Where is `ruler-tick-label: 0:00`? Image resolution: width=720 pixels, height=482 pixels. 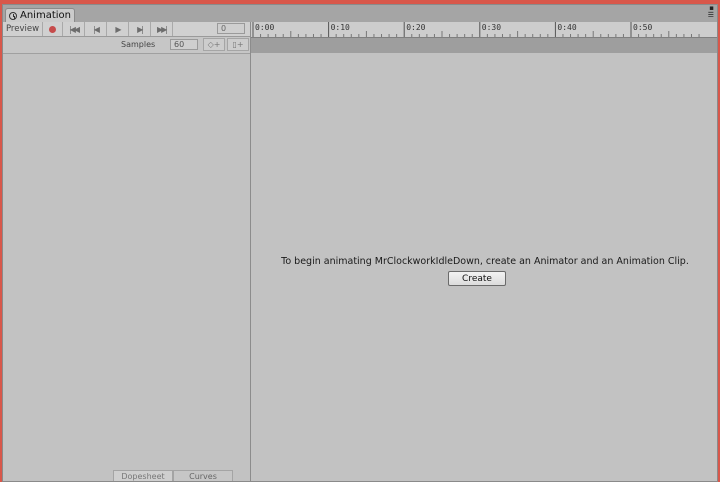 ruler-tick-label: 0:00 is located at coordinates (264, 27).